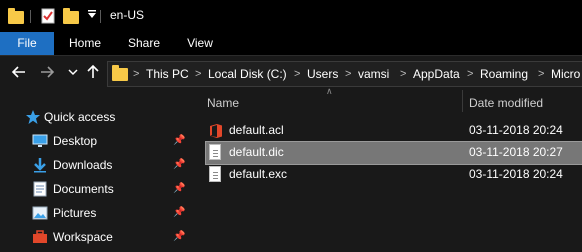 The height and width of the screenshot is (252, 582). Describe the element at coordinates (40, 190) in the screenshot. I see `documents-icon` at that location.